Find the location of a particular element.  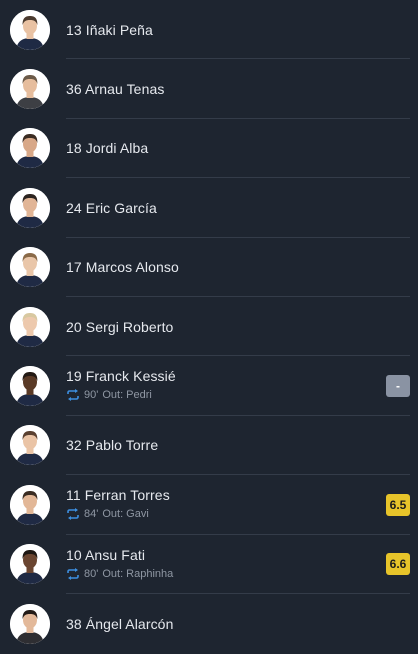

player-name: 36 Arnau Tenas is located at coordinates (115, 89).